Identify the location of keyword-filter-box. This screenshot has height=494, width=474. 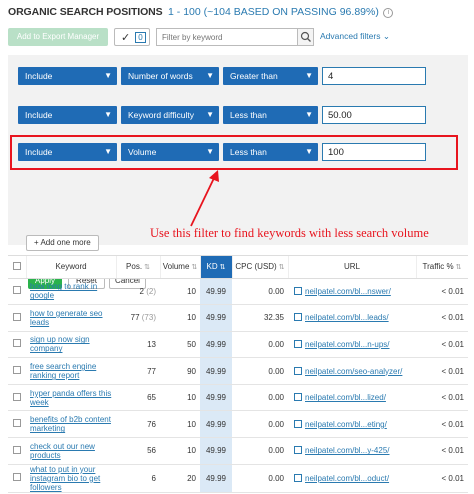
(235, 37).